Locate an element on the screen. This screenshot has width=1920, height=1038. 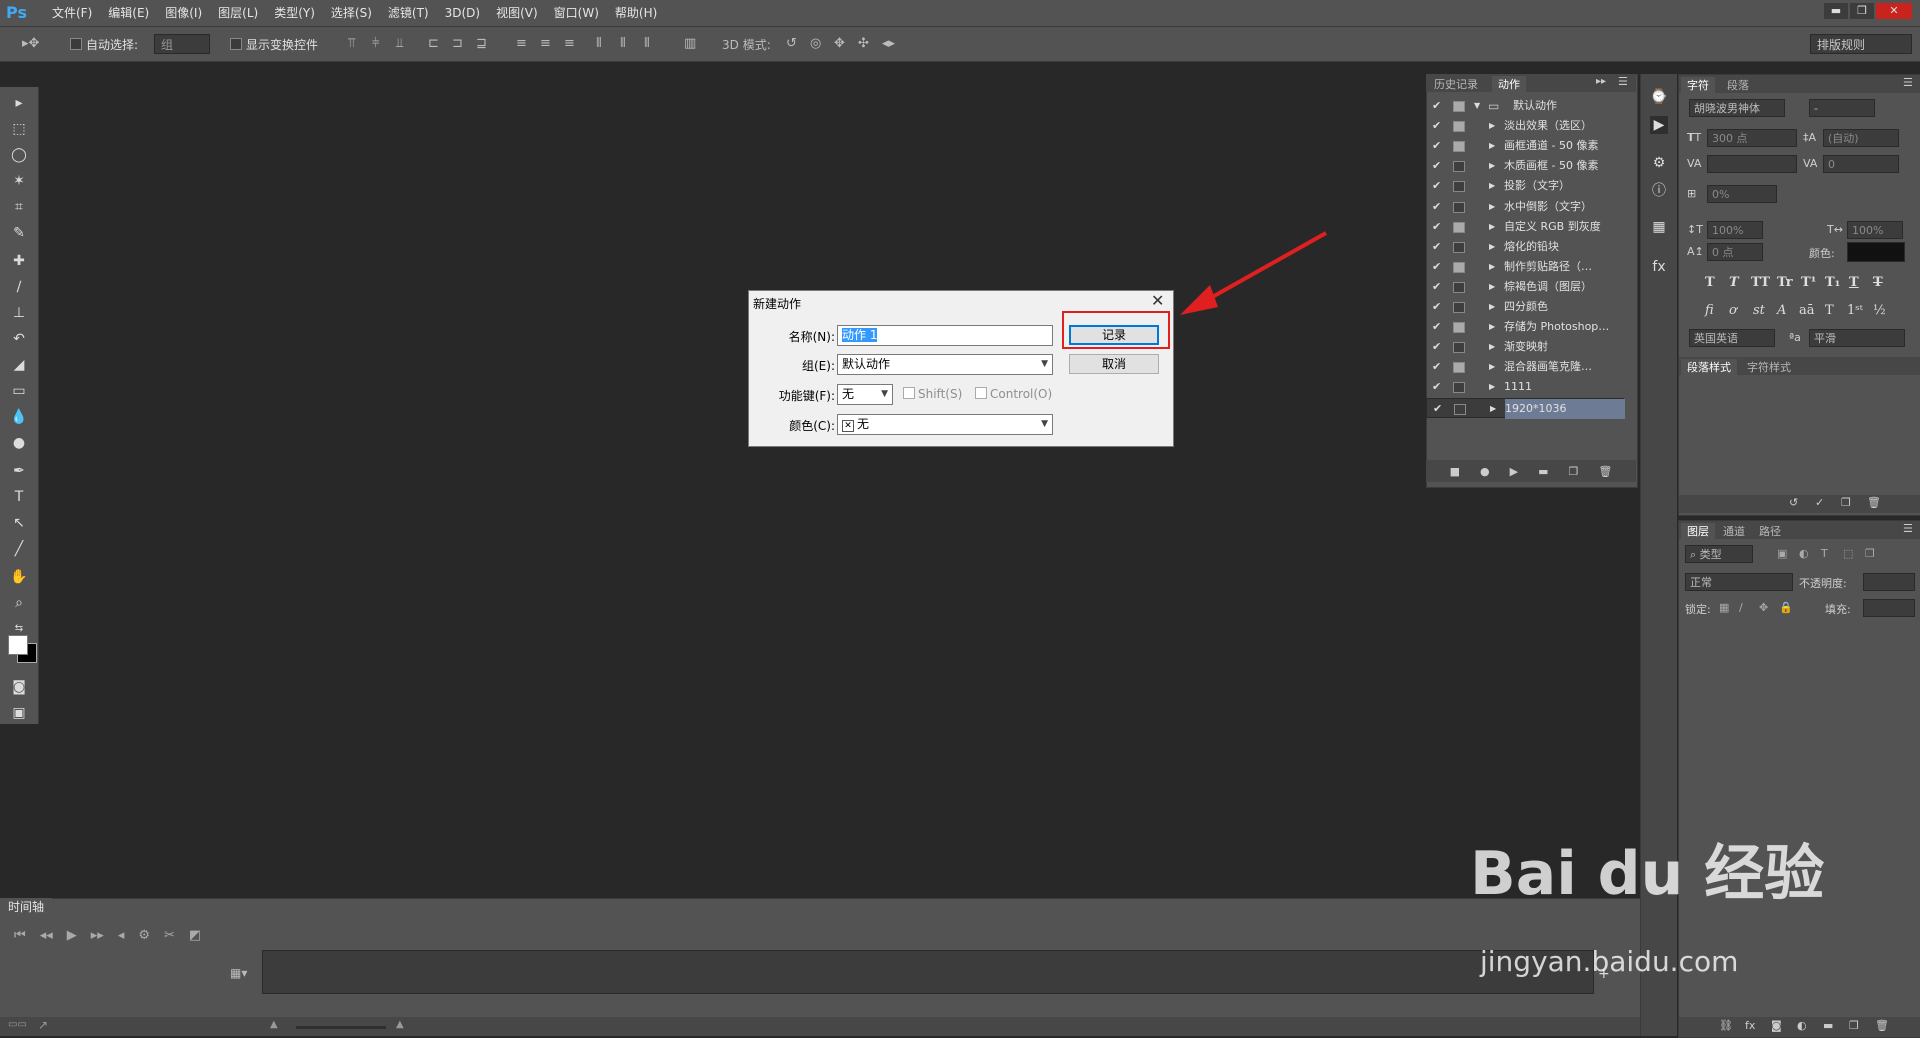
new-action-icon: ❐ is located at coordinates (1574, 471).